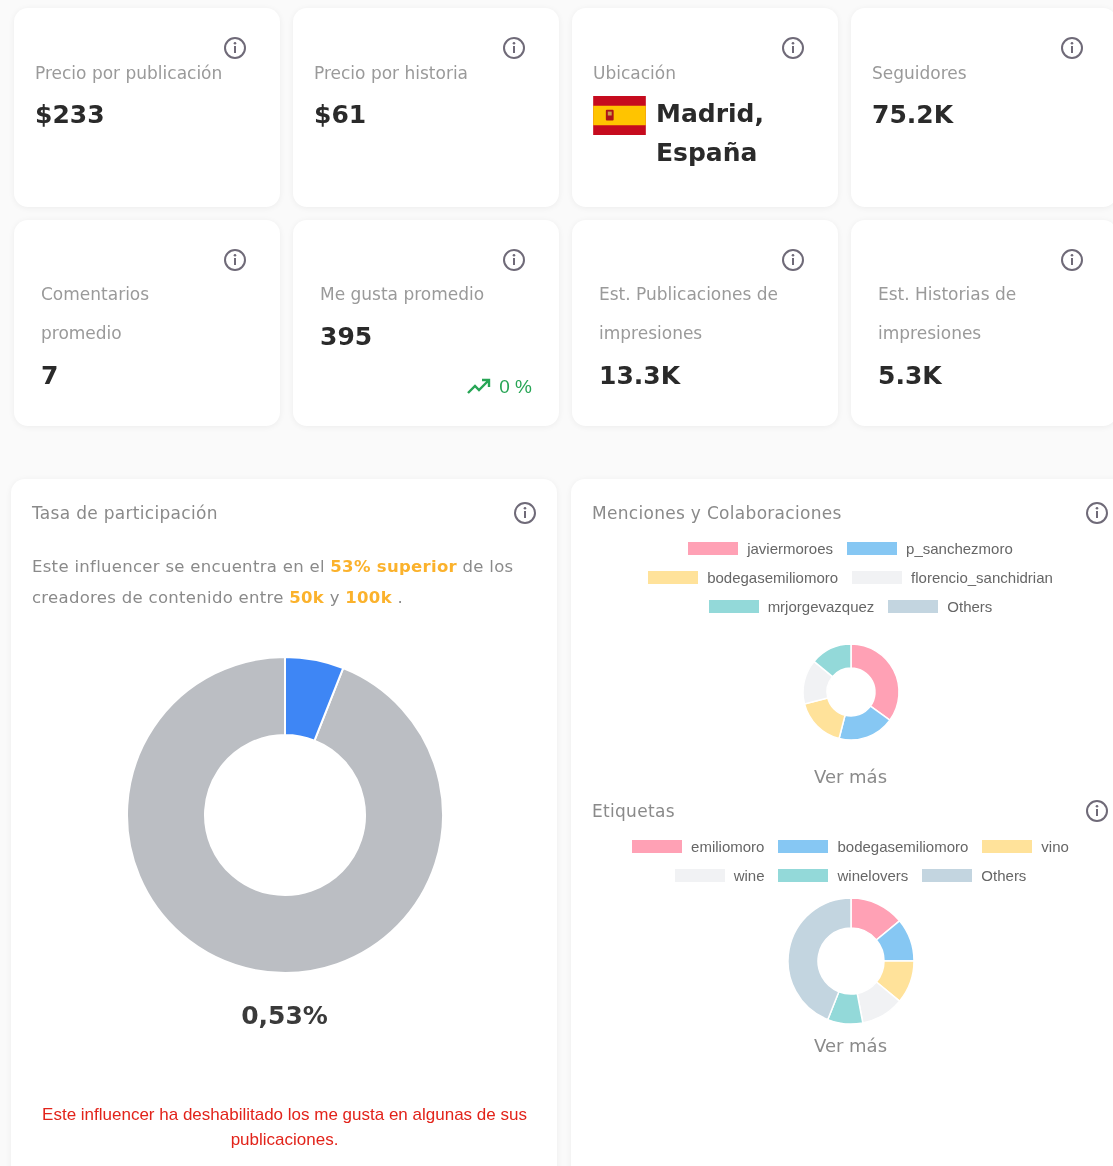  What do you see at coordinates (341, 114) in the screenshot?
I see `stat-value: $61` at bounding box center [341, 114].